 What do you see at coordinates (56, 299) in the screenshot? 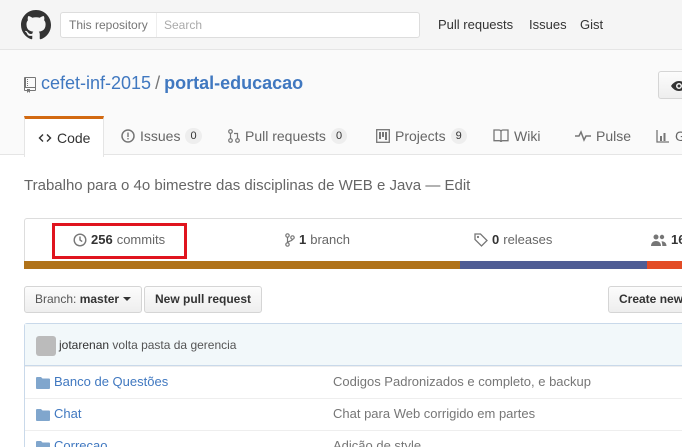
I see `branch-prefix: Branch:` at bounding box center [56, 299].